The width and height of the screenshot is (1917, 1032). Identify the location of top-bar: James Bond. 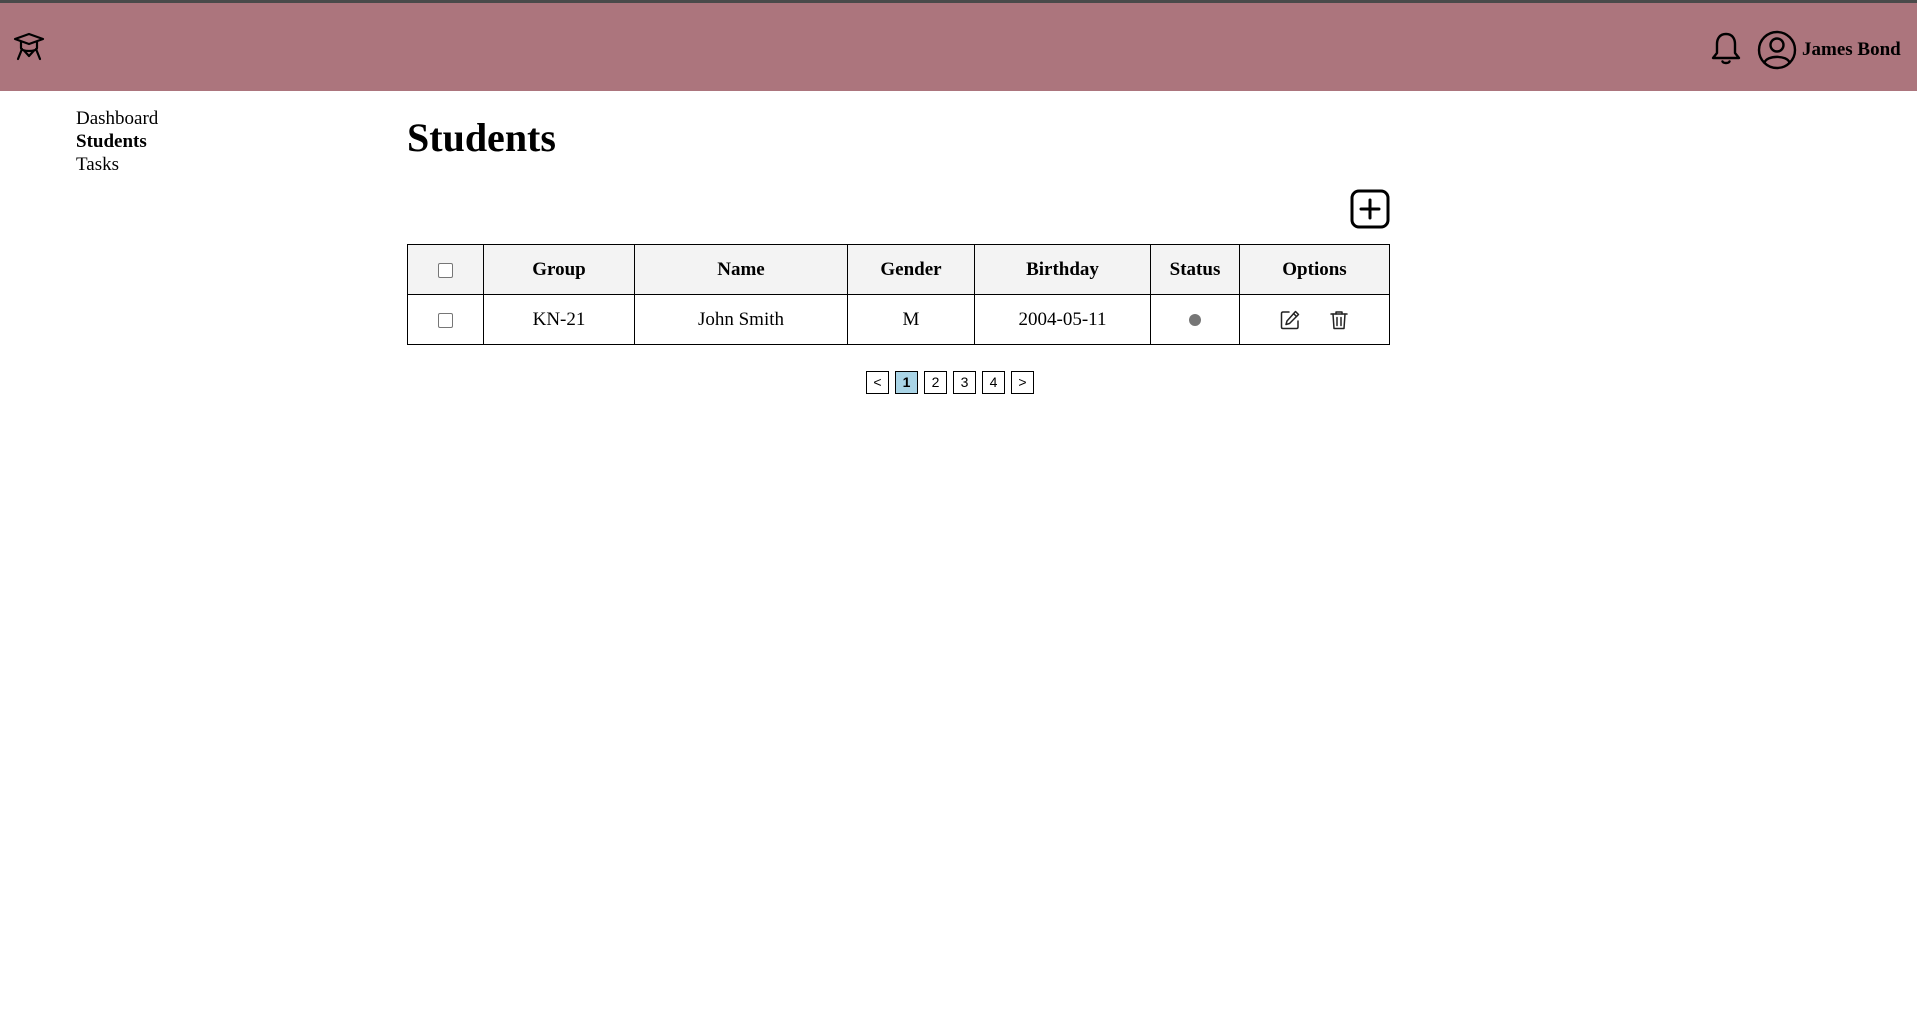
(958, 45).